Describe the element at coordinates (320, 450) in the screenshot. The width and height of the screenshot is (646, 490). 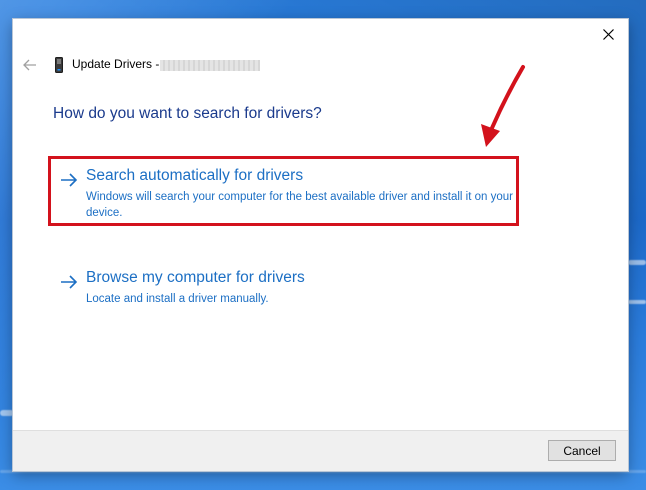
I see `dialog-footer: Cancel` at that location.